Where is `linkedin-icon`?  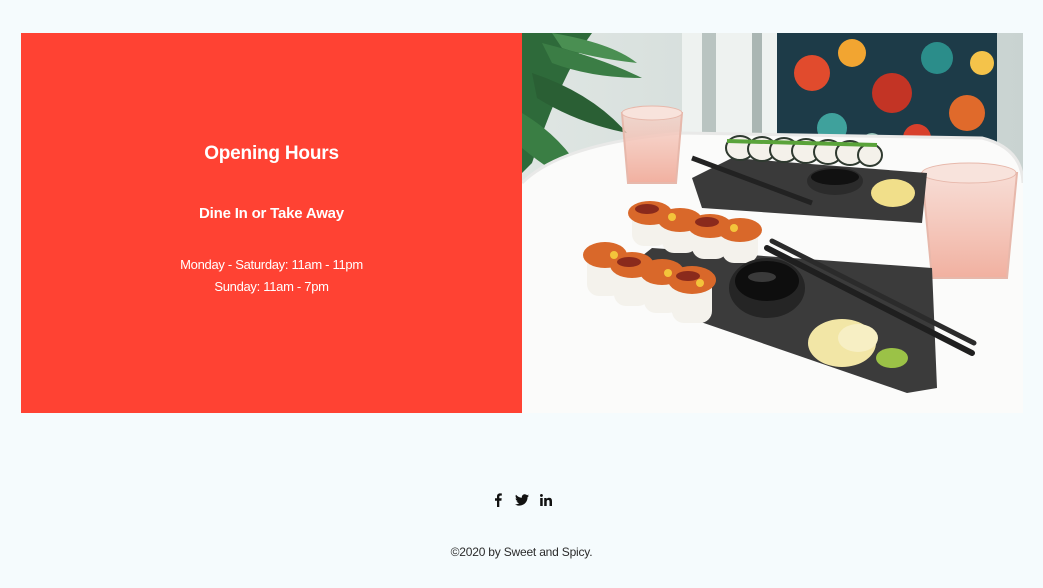
linkedin-icon is located at coordinates (546, 500).